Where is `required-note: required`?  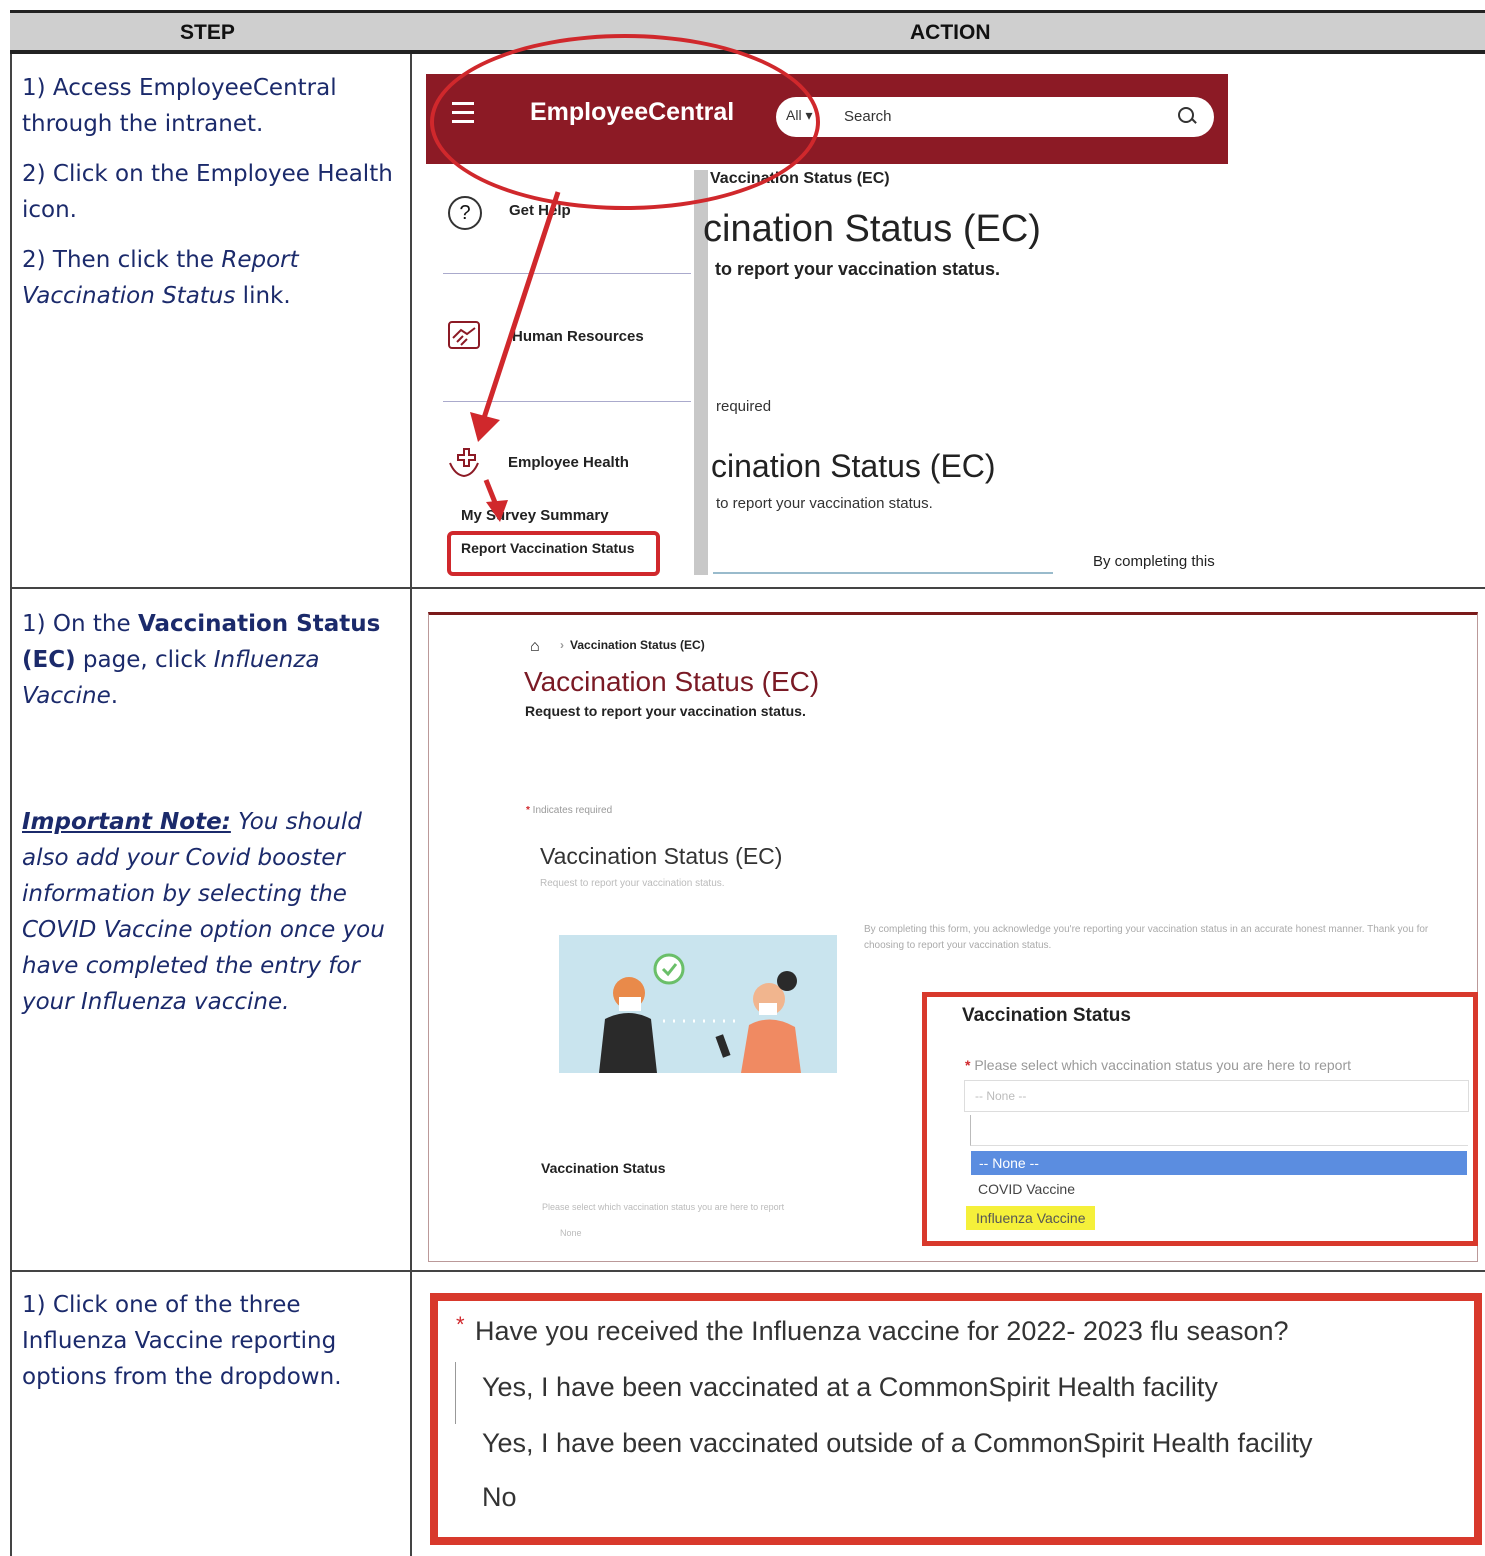 required-note: required is located at coordinates (744, 406).